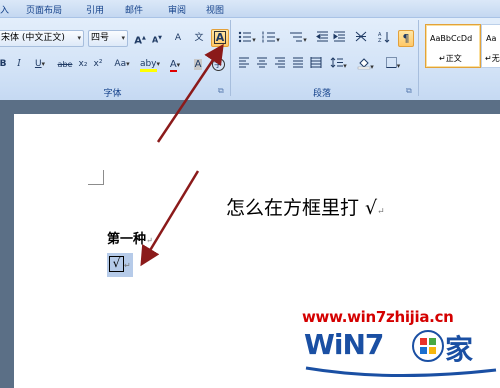 Image resolution: width=500 pixels, height=388 pixels. I want to click on annotation-arrows, so click(182, 155).